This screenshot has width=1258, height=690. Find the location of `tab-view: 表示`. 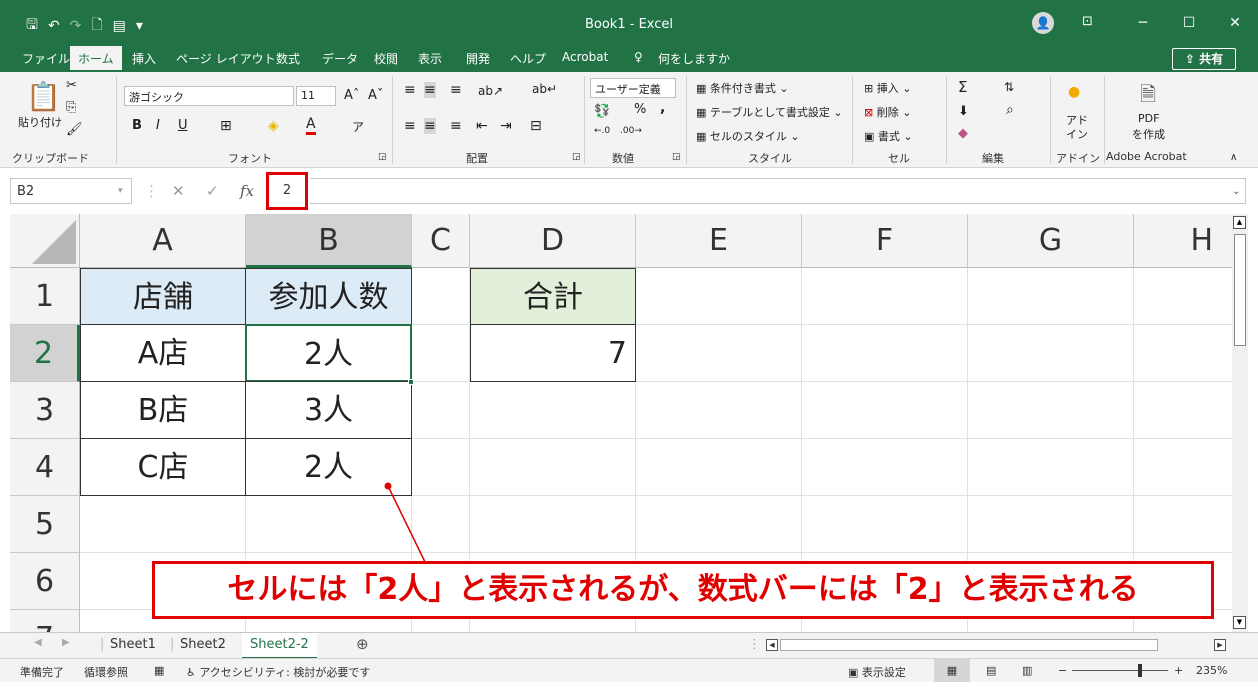

tab-view: 表示 is located at coordinates (430, 58).